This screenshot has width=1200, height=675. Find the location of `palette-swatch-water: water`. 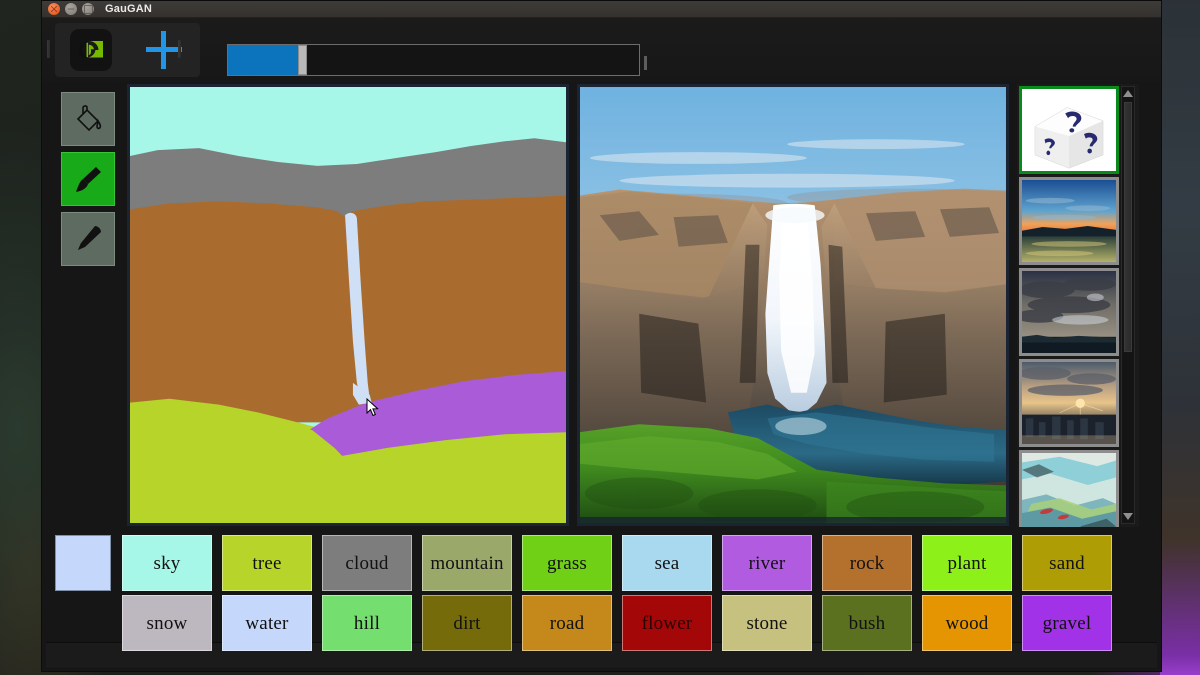

palette-swatch-water: water is located at coordinates (267, 623).